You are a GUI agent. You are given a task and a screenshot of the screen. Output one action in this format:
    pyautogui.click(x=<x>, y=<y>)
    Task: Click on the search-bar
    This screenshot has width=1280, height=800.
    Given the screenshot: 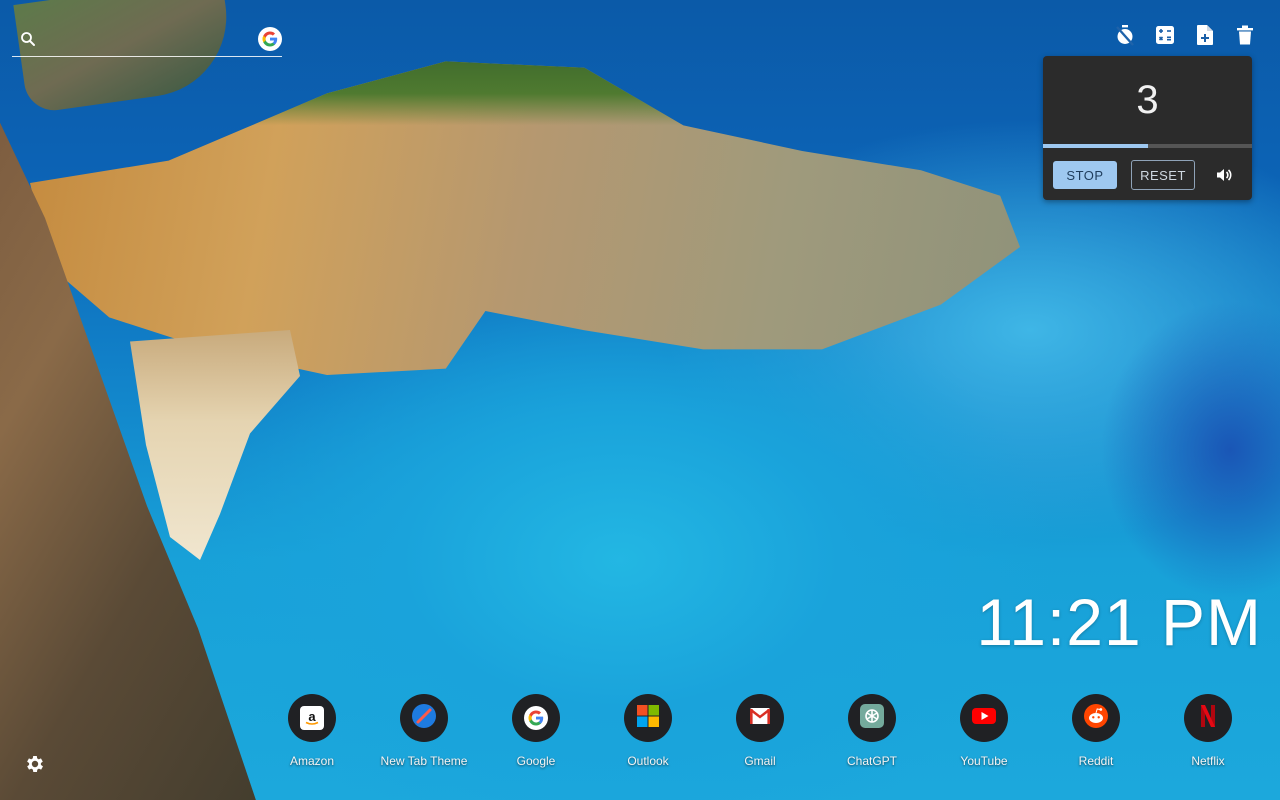 What is the action you would take?
    pyautogui.click(x=147, y=39)
    